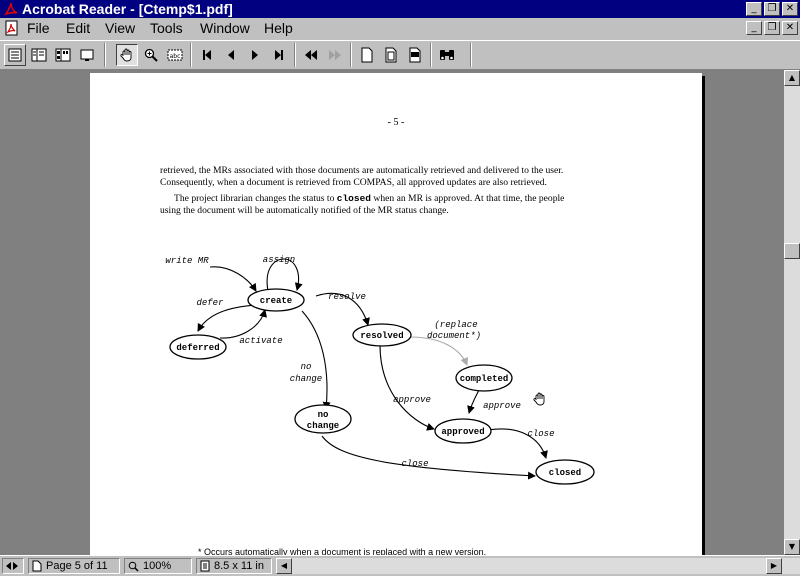 This screenshot has width=800, height=576. I want to click on bookmarks-view-icon, so click(39, 55).